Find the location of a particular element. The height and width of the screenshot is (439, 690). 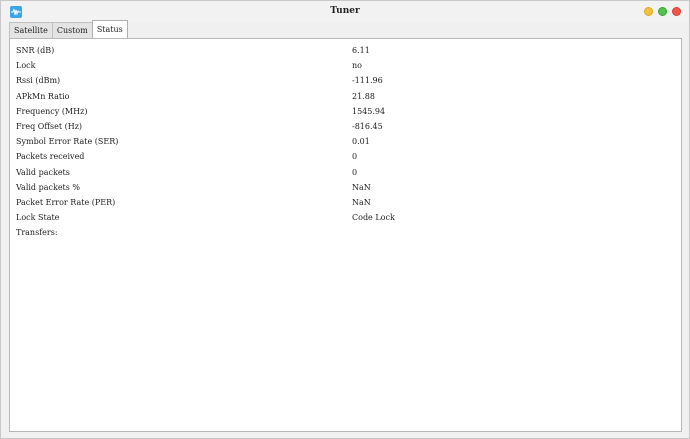

status-row-packets-received: Packets received 0 is located at coordinates (345, 156).